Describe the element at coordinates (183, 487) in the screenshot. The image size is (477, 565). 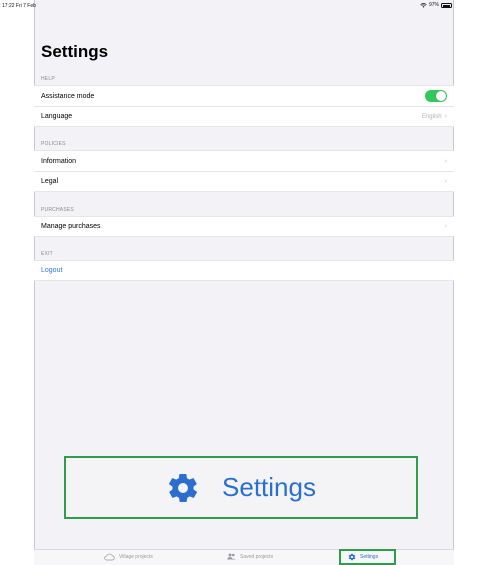
I see `gear-icon` at that location.